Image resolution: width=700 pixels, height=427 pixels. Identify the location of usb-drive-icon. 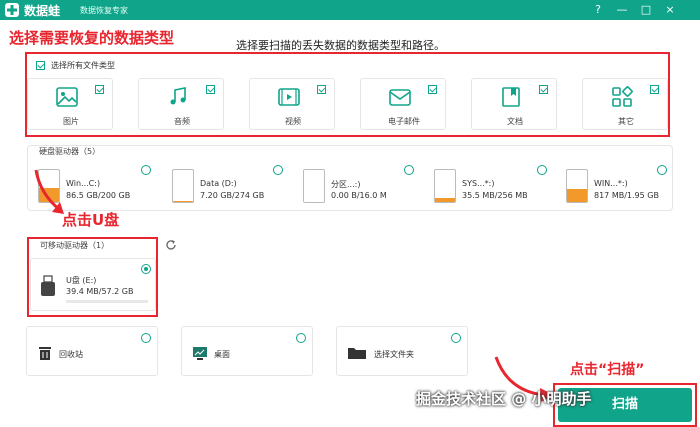
(48, 285).